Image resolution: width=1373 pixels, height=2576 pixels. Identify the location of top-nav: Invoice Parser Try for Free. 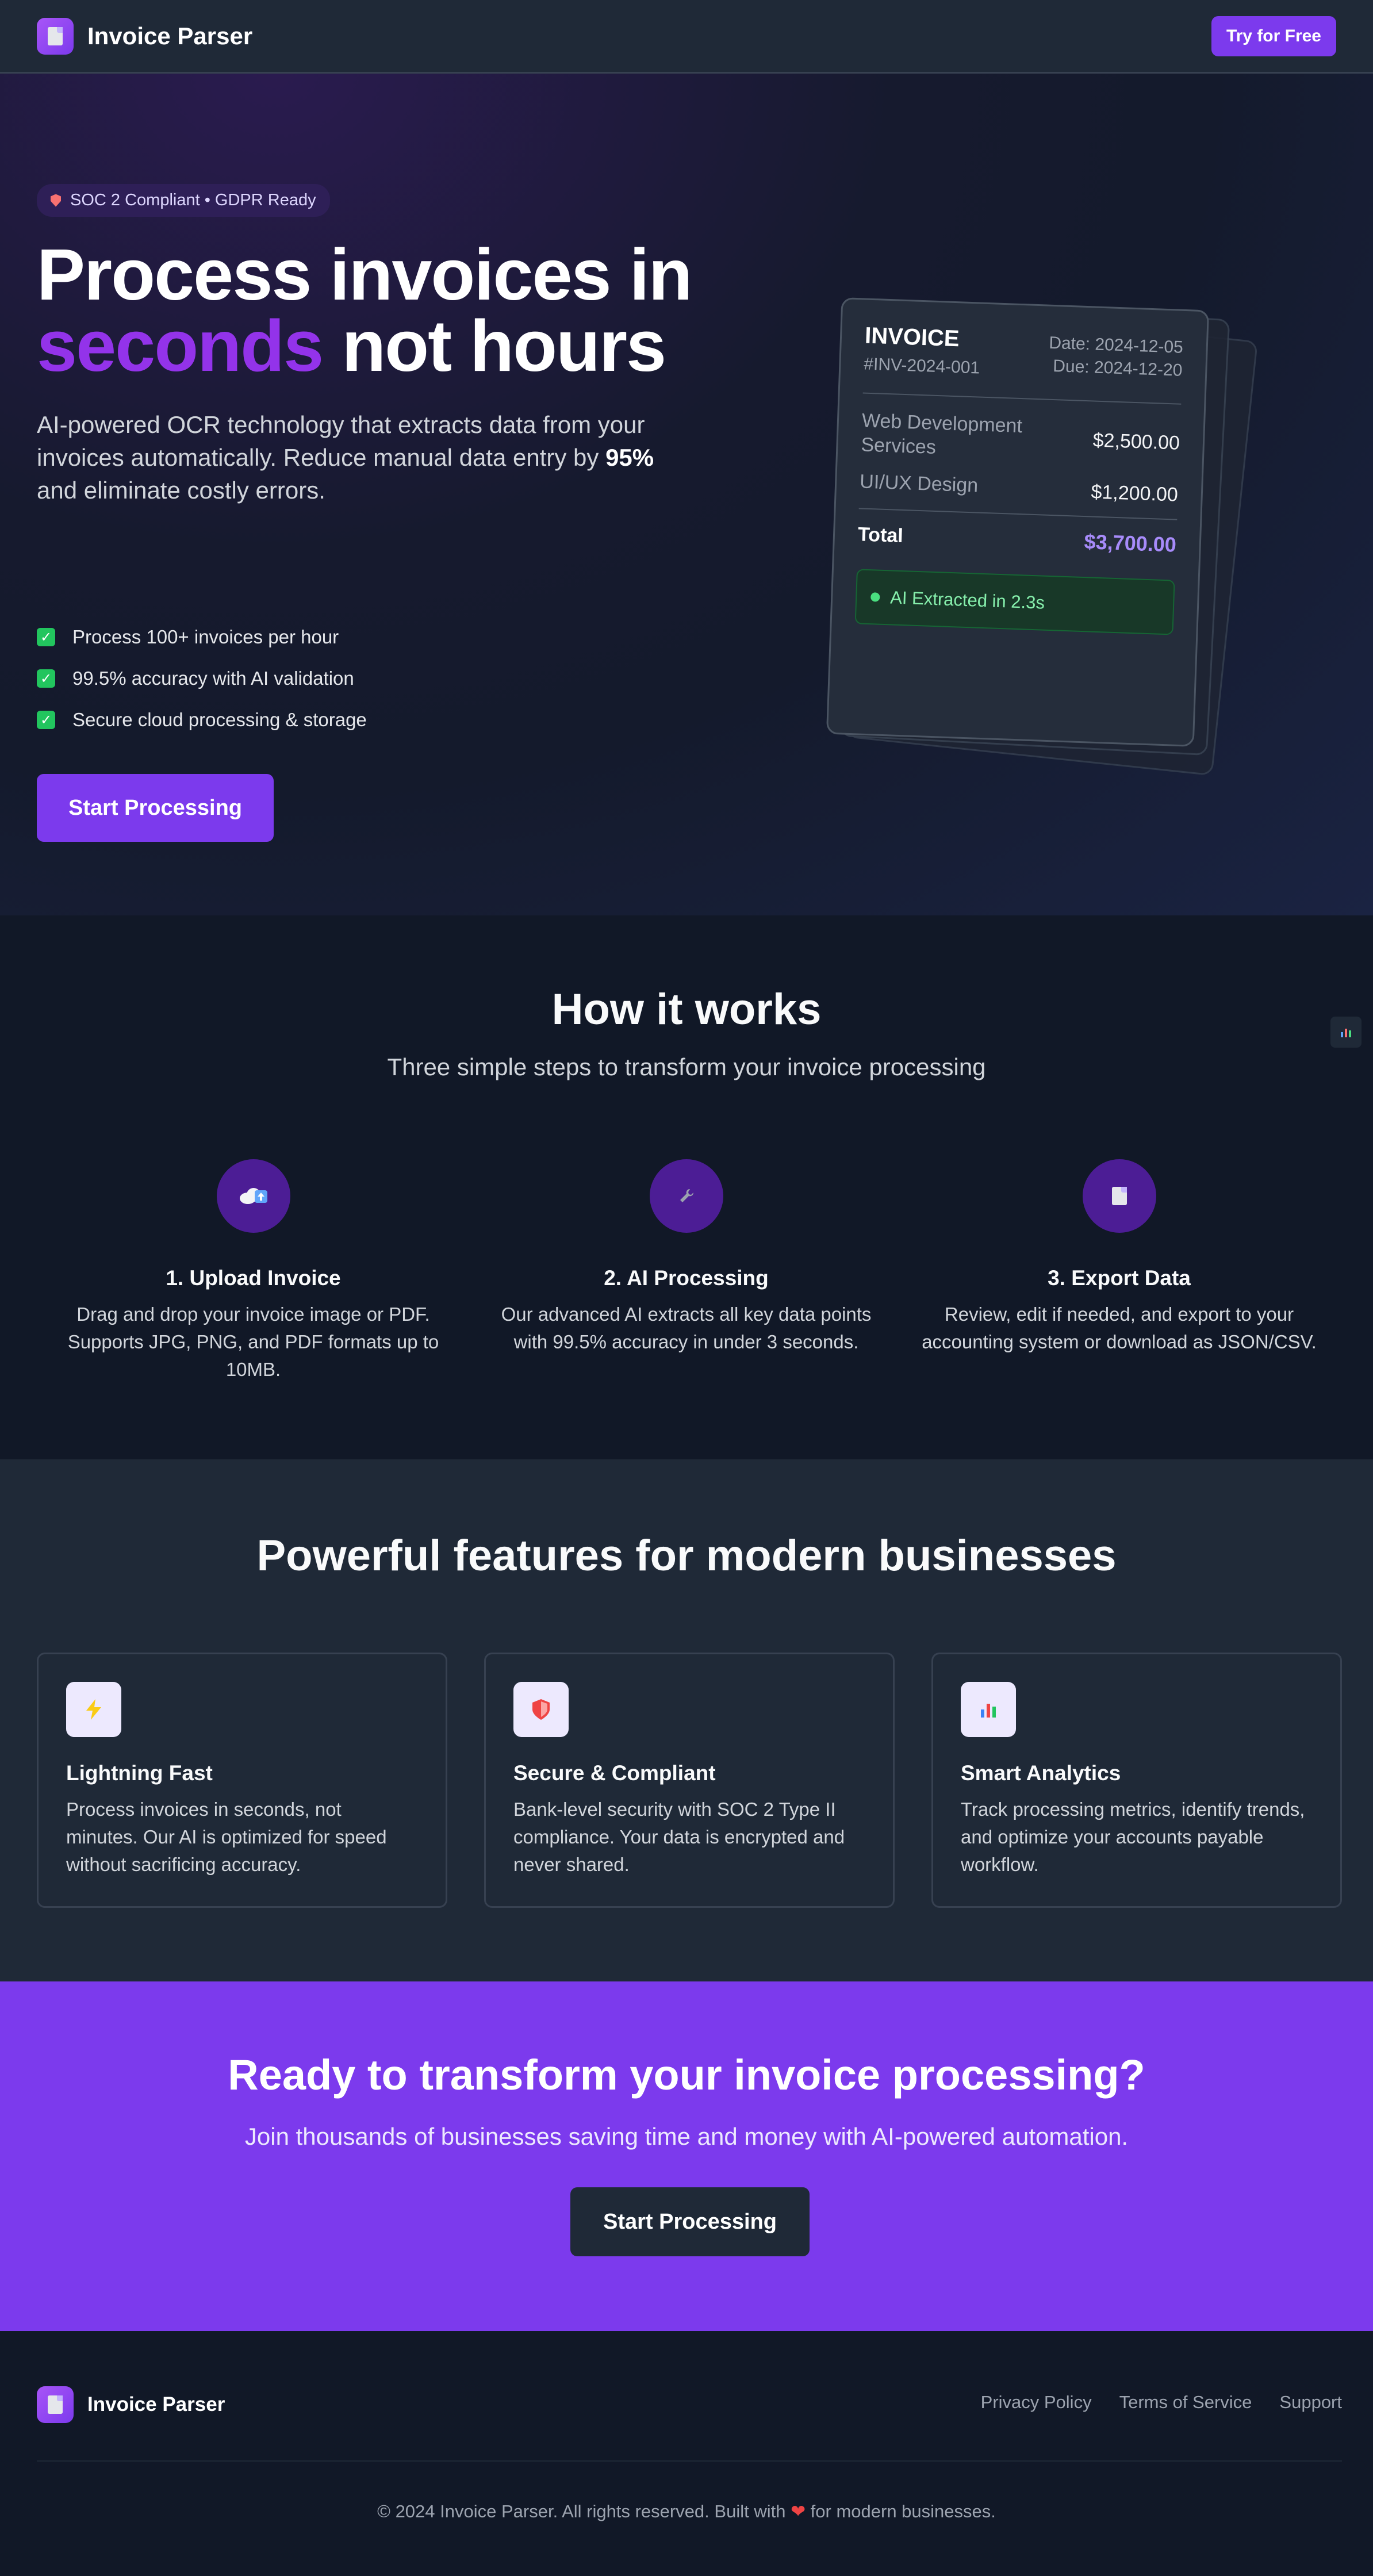
(686, 37).